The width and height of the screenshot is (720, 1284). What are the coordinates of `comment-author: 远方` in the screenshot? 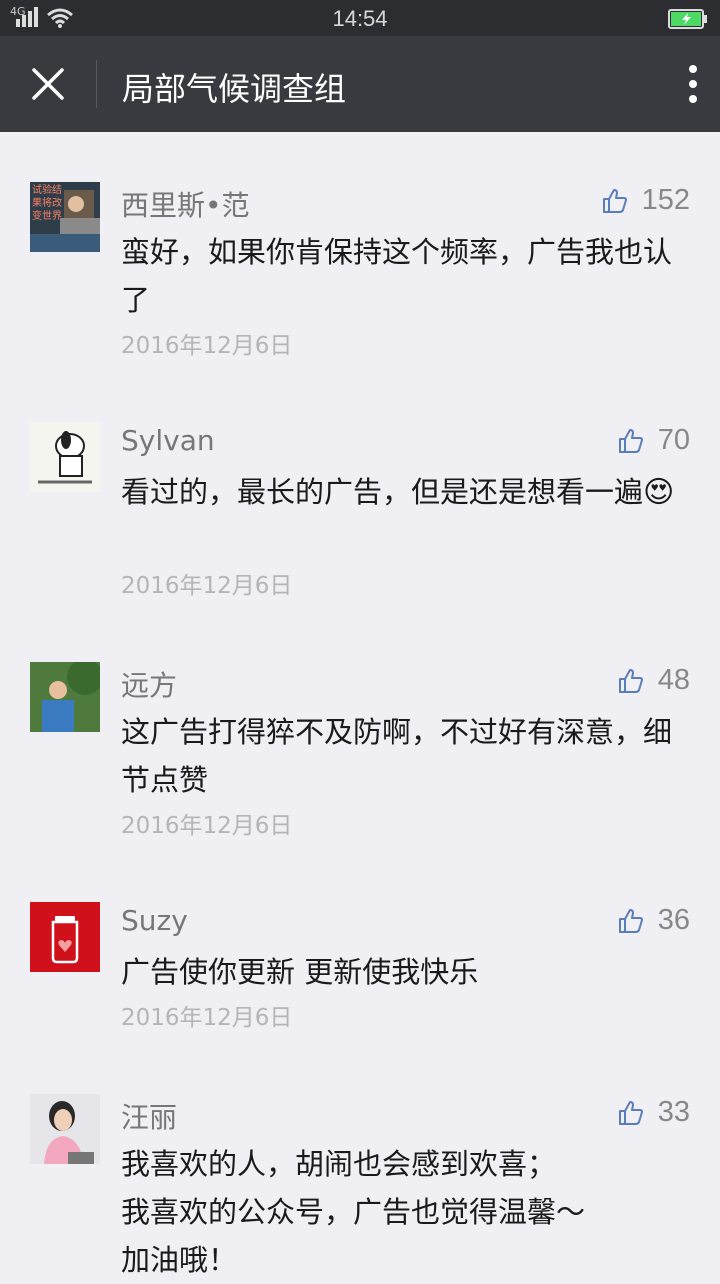 It's located at (149, 685).